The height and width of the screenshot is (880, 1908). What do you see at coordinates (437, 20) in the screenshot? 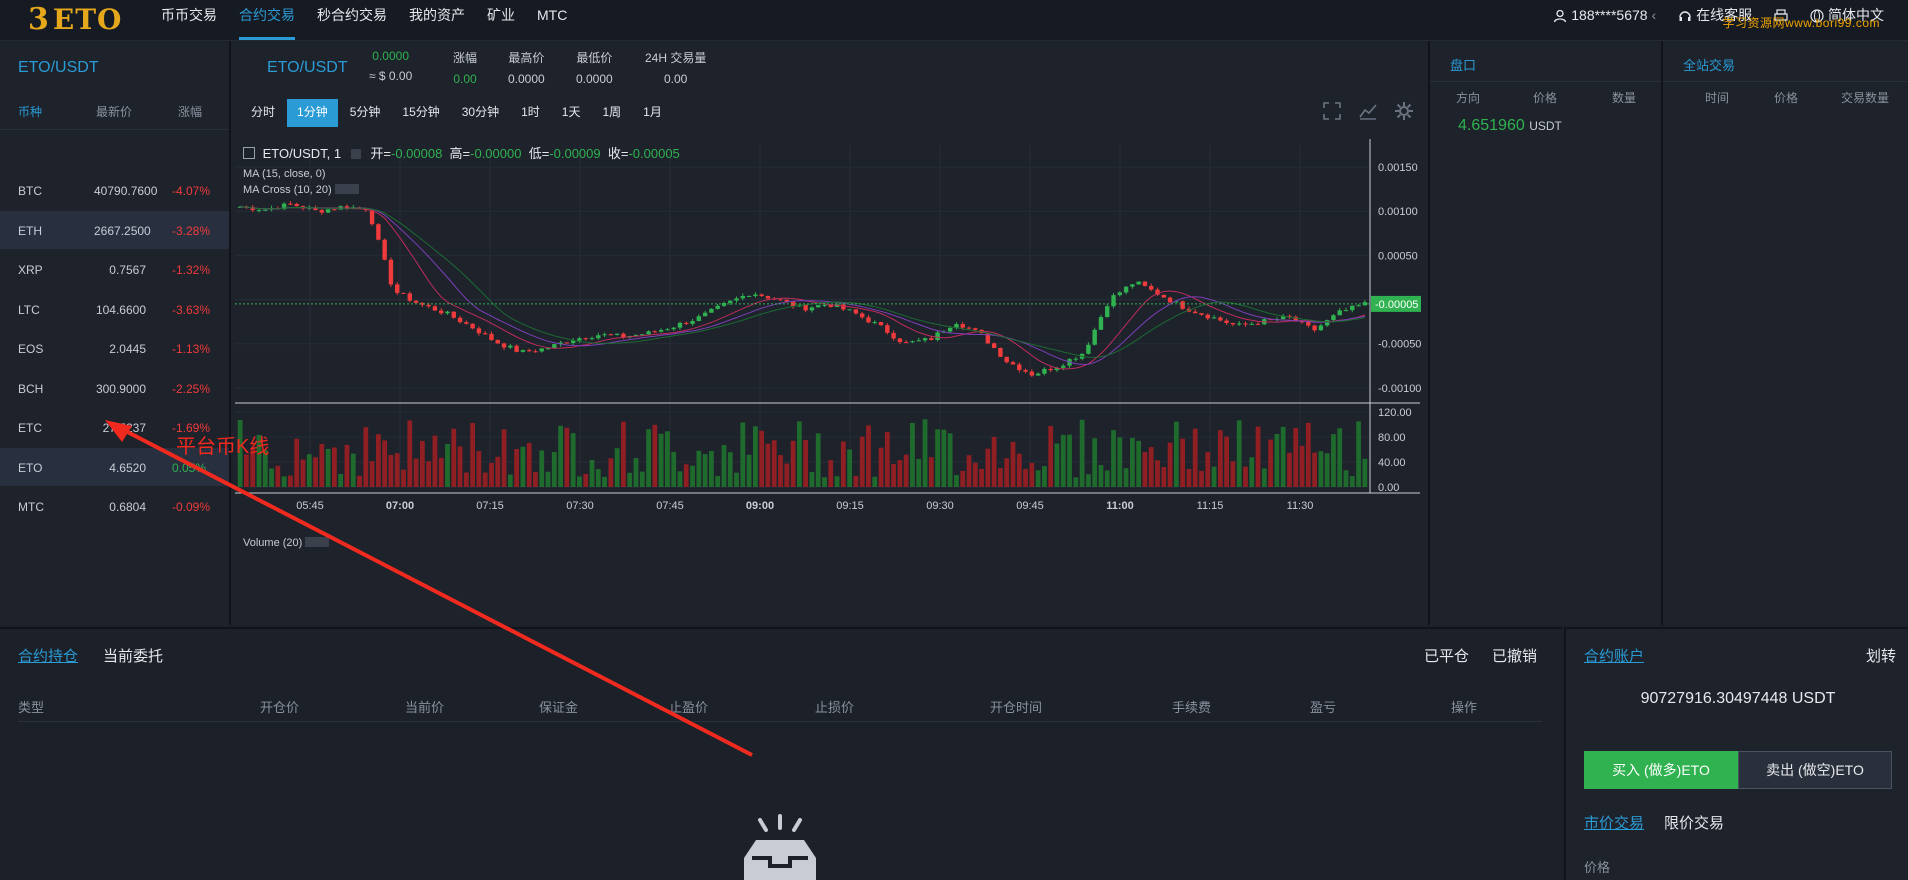
I see `nav-my-assets: 我的资产` at bounding box center [437, 20].